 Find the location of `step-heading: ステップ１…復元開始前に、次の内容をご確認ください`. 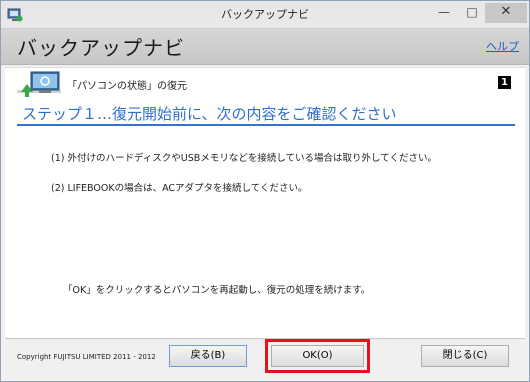

step-heading: ステップ１…復元開始前に、次の内容をご確認ください is located at coordinates (209, 114).